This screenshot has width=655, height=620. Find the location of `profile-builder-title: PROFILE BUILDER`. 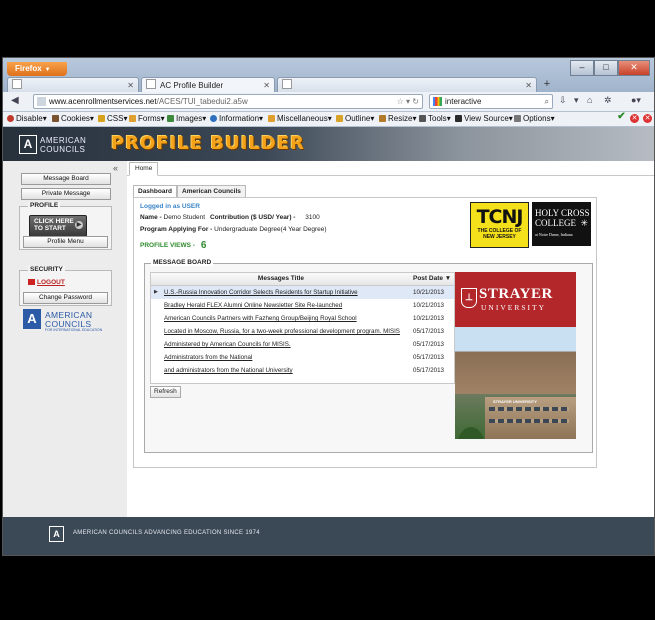

profile-builder-title: PROFILE BUILDER is located at coordinates (208, 143).